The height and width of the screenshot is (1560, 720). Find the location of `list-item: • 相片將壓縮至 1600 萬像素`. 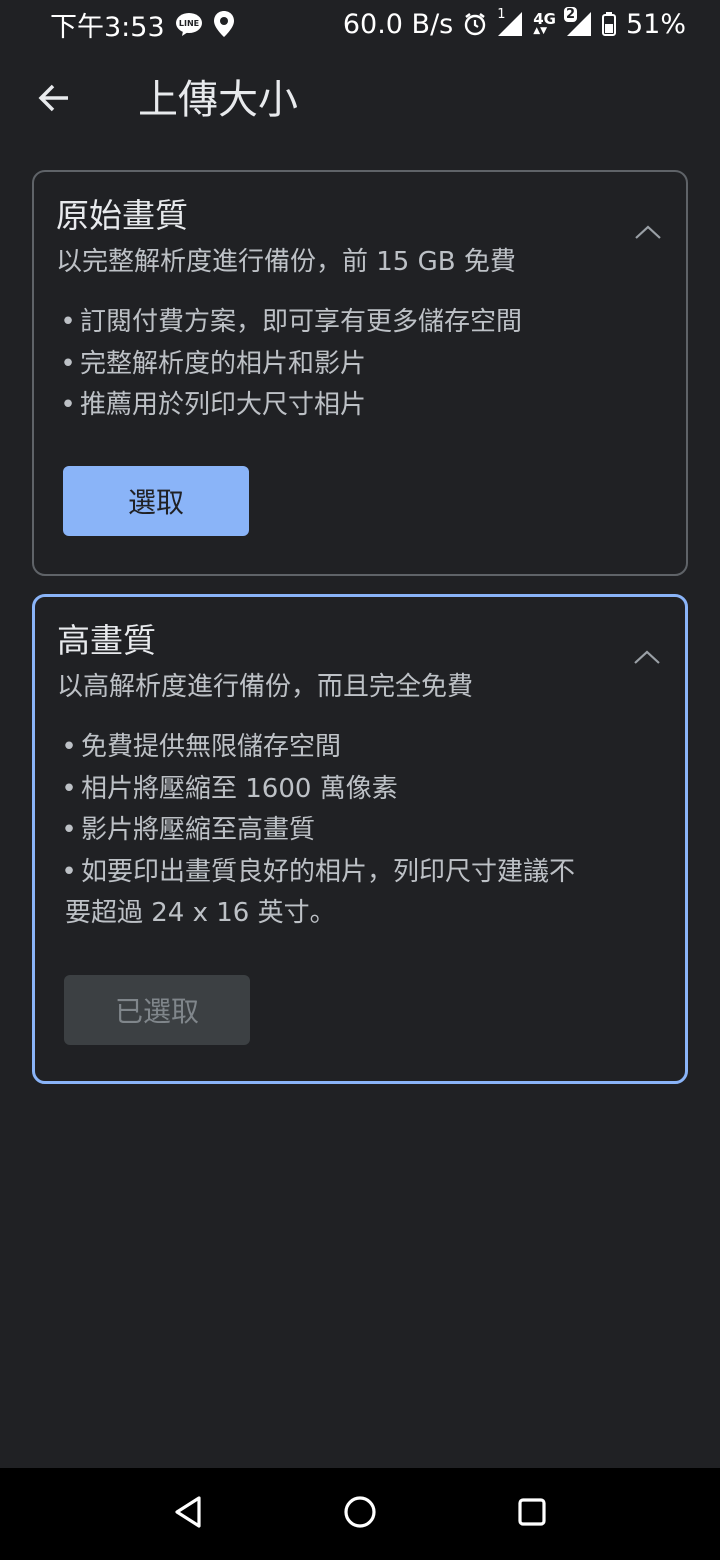

list-item: • 相片將壓縮至 1600 萬像素 is located at coordinates (361, 790).